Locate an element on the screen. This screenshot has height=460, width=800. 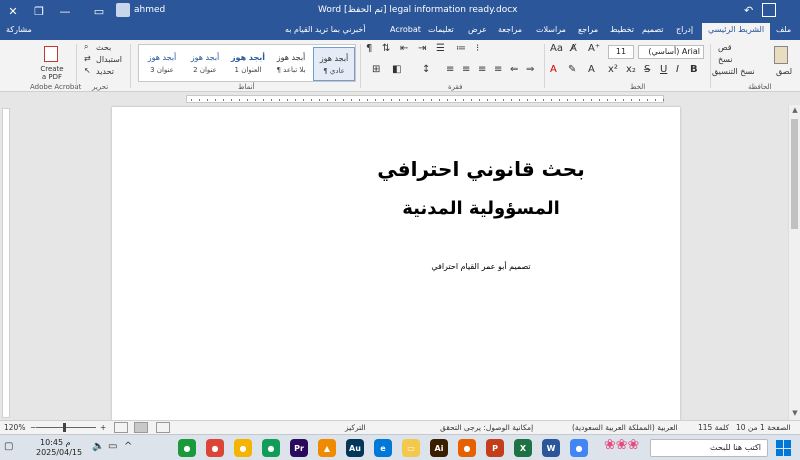
web-layout-icon is located at coordinates (121, 427).